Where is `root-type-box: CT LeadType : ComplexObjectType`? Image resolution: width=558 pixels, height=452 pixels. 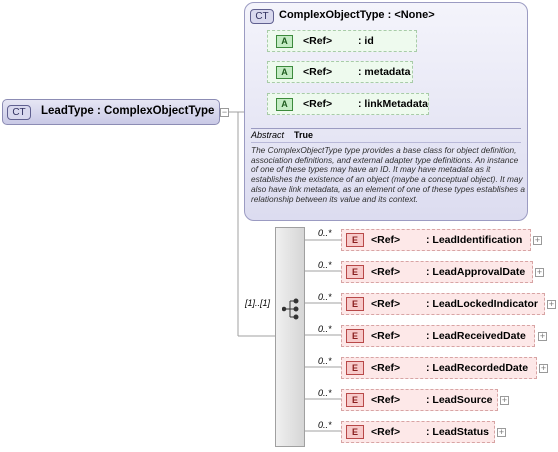 root-type-box: CT LeadType : ComplexObjectType is located at coordinates (111, 112).